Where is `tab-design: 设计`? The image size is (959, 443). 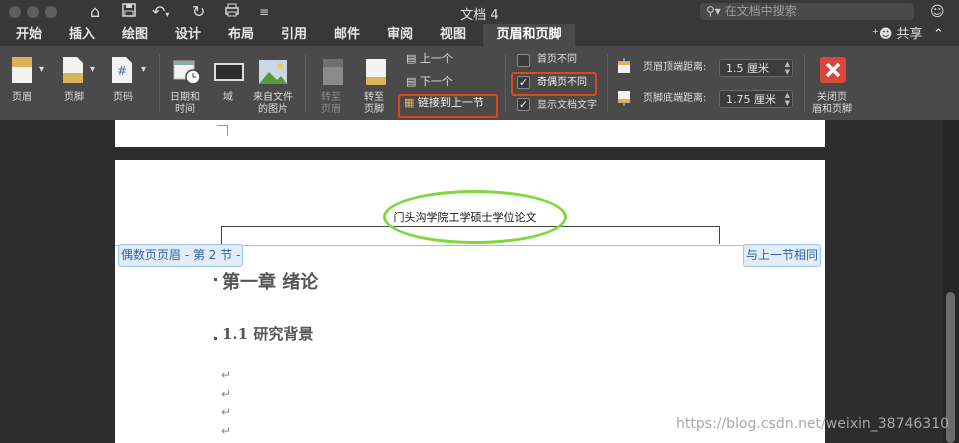 tab-design: 设计 is located at coordinates (188, 35).